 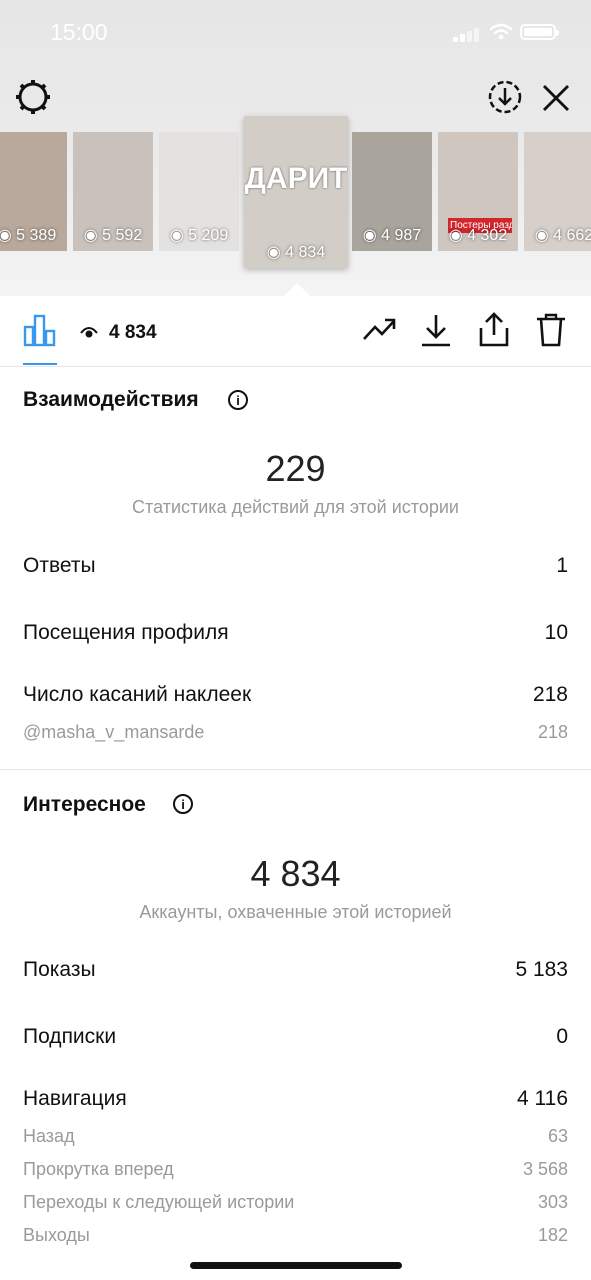 What do you see at coordinates (33, 97) in the screenshot?
I see `gear-icon` at bounding box center [33, 97].